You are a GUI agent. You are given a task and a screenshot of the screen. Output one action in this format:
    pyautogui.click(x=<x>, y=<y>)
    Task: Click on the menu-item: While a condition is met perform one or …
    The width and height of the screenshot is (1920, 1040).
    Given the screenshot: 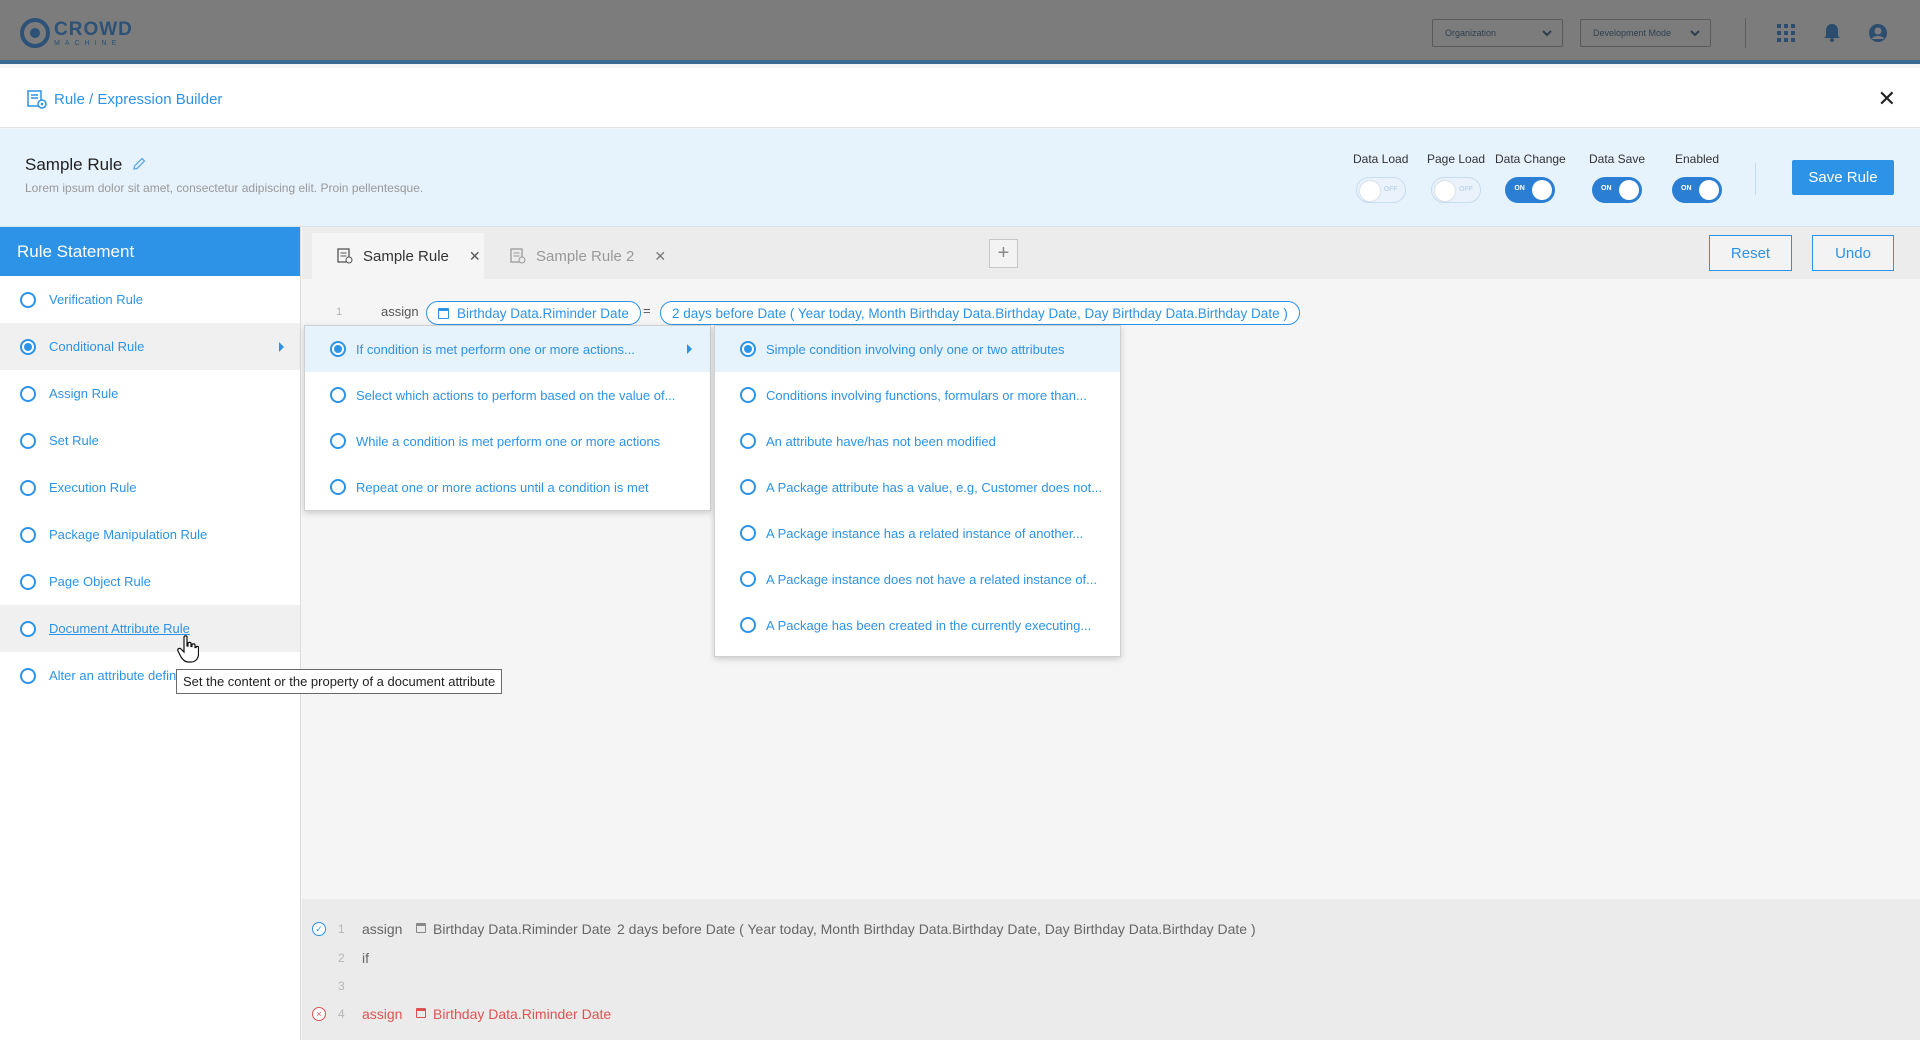 What is the action you would take?
    pyautogui.click(x=507, y=441)
    